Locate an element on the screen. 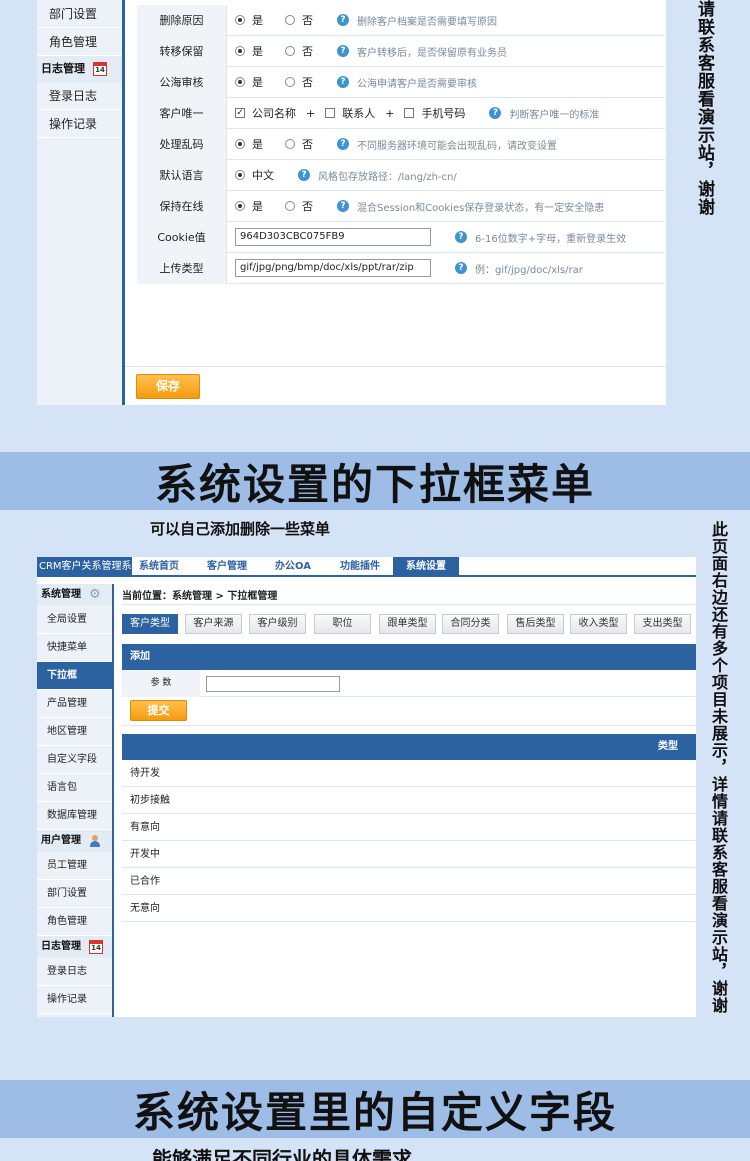  setting-label: 处理乱码 is located at coordinates (182, 144).